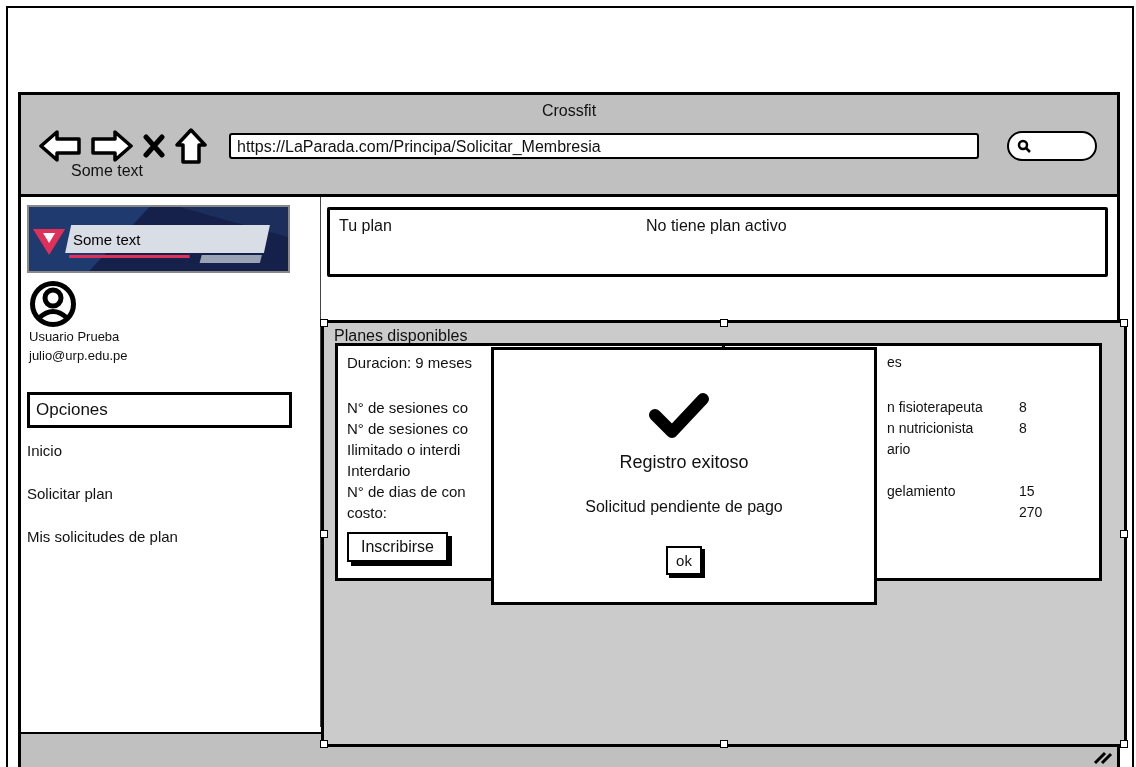  Describe the element at coordinates (684, 507) in the screenshot. I see `dialog-message: Solicitud pendiente de pago` at that location.